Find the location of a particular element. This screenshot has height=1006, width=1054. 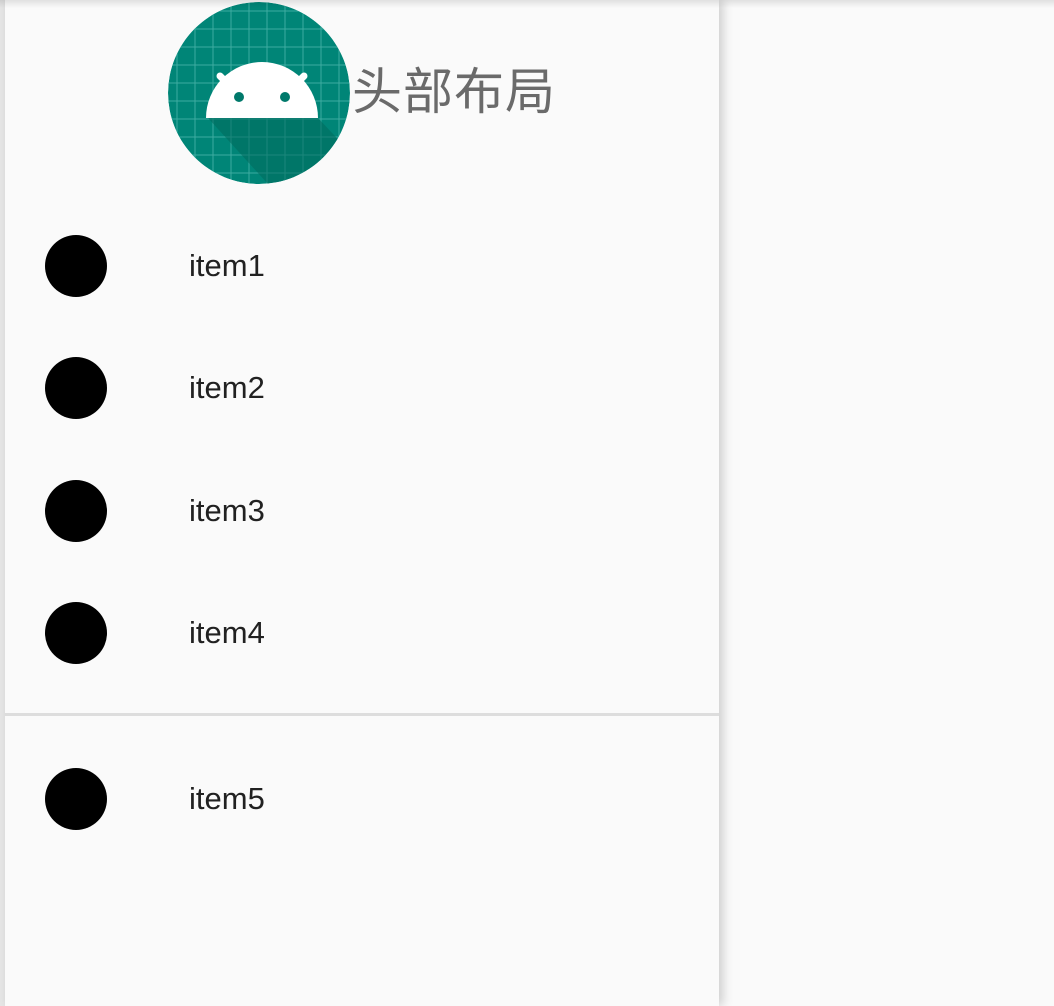

android-avatar-icon is located at coordinates (259, 93).